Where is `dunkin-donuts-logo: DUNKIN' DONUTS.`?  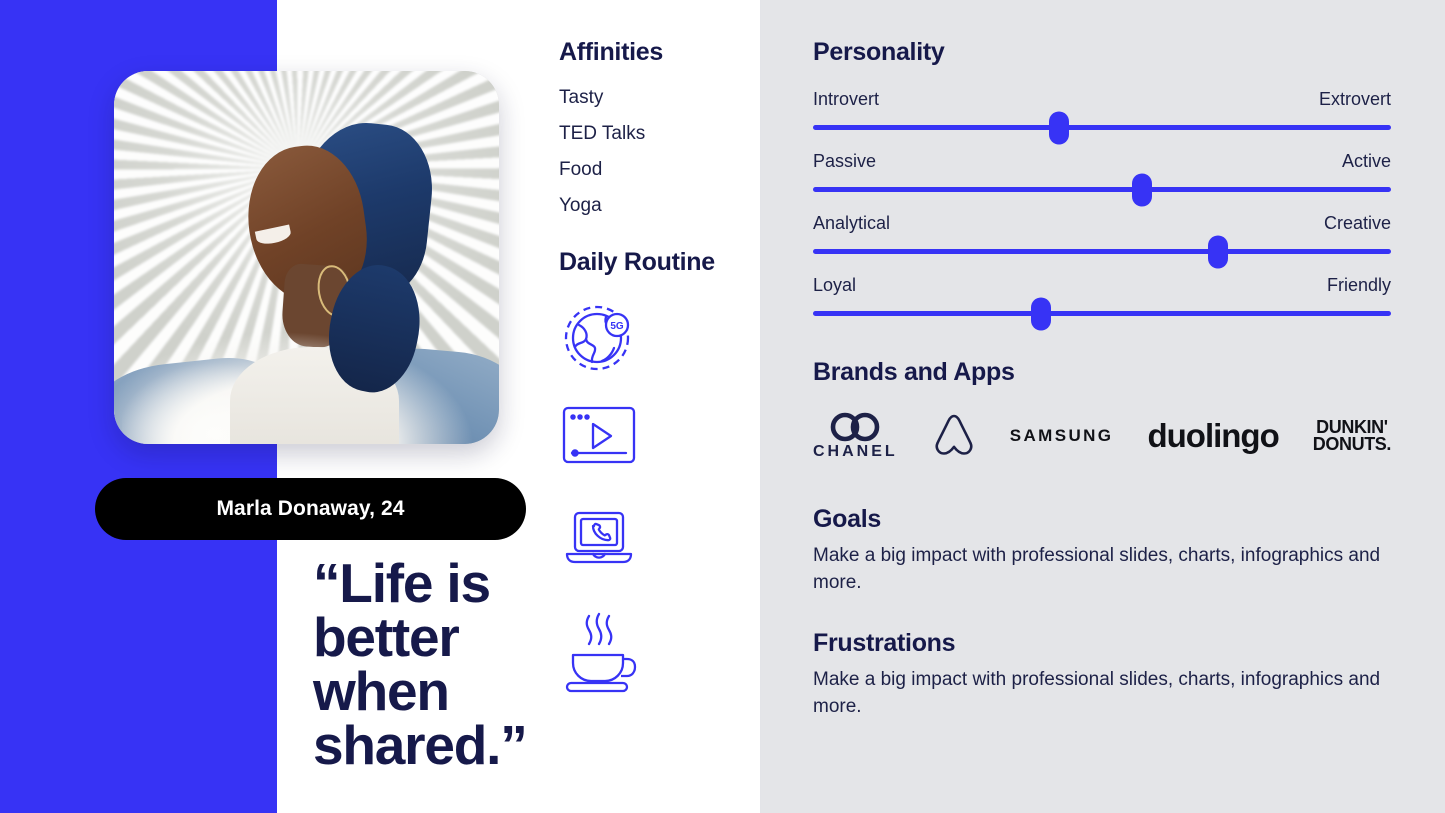 dunkin-donuts-logo: DUNKIN' DONUTS. is located at coordinates (1352, 436).